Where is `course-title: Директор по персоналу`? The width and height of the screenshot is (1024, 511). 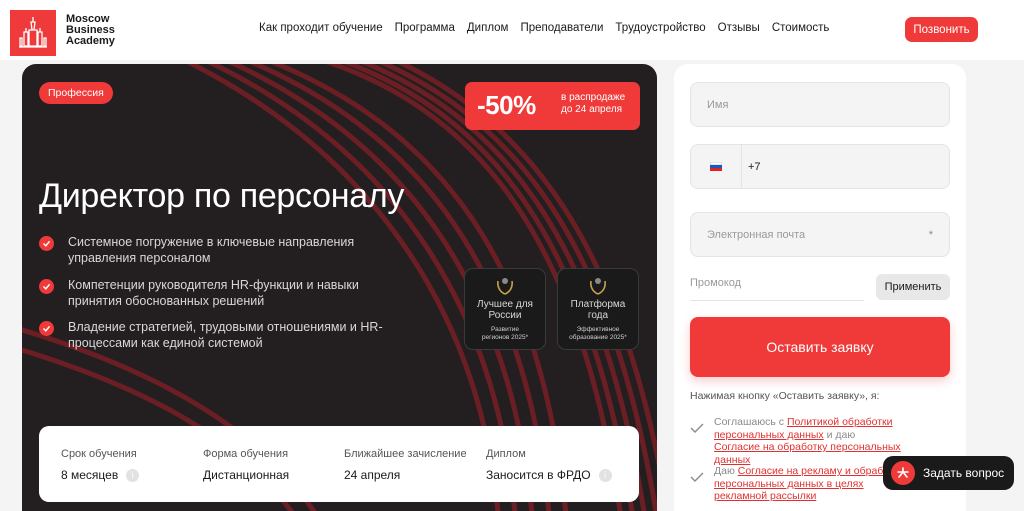
course-title: Директор по персоналу is located at coordinates (222, 196).